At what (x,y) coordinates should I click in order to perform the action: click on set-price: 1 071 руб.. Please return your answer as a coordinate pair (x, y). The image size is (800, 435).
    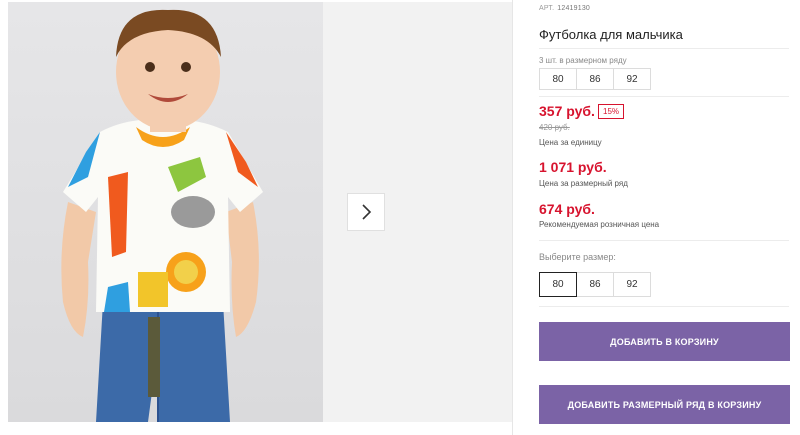
    Looking at the image, I should click on (573, 167).